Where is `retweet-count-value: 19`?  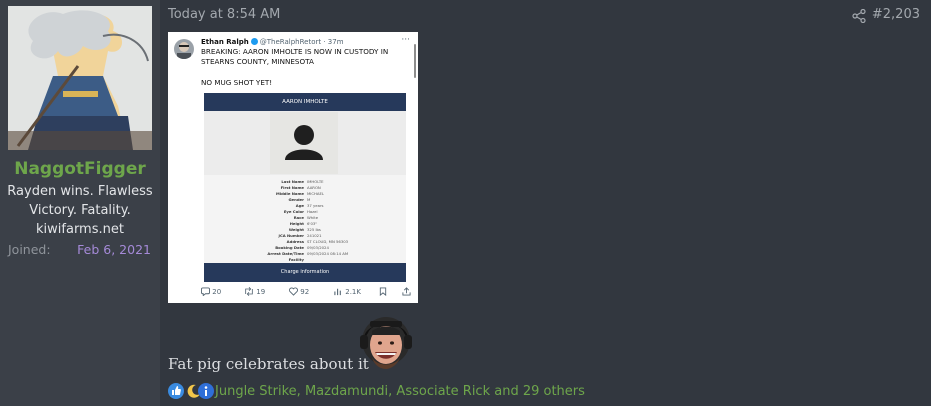 retweet-count-value: 19 is located at coordinates (261, 292).